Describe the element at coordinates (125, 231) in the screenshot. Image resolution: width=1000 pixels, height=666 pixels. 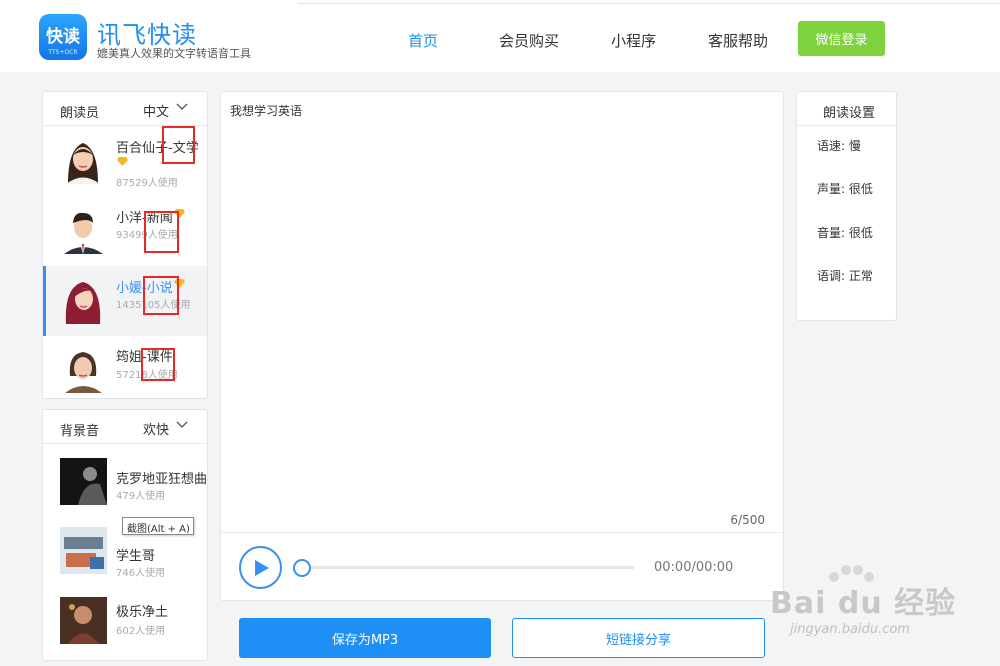
I see `reader-item-xiaoyang: 小洋-新闻 93499人使用` at that location.